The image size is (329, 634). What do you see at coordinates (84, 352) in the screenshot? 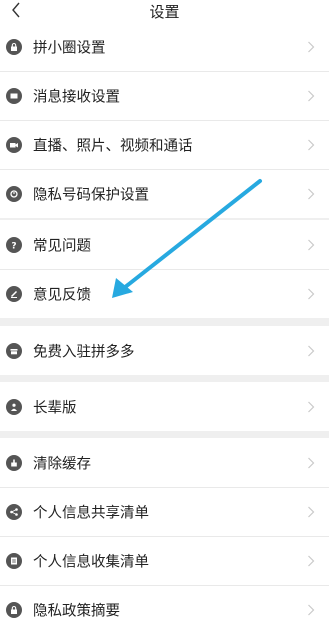
I see `settings-item-label: 免费入驻拼多多` at bounding box center [84, 352].